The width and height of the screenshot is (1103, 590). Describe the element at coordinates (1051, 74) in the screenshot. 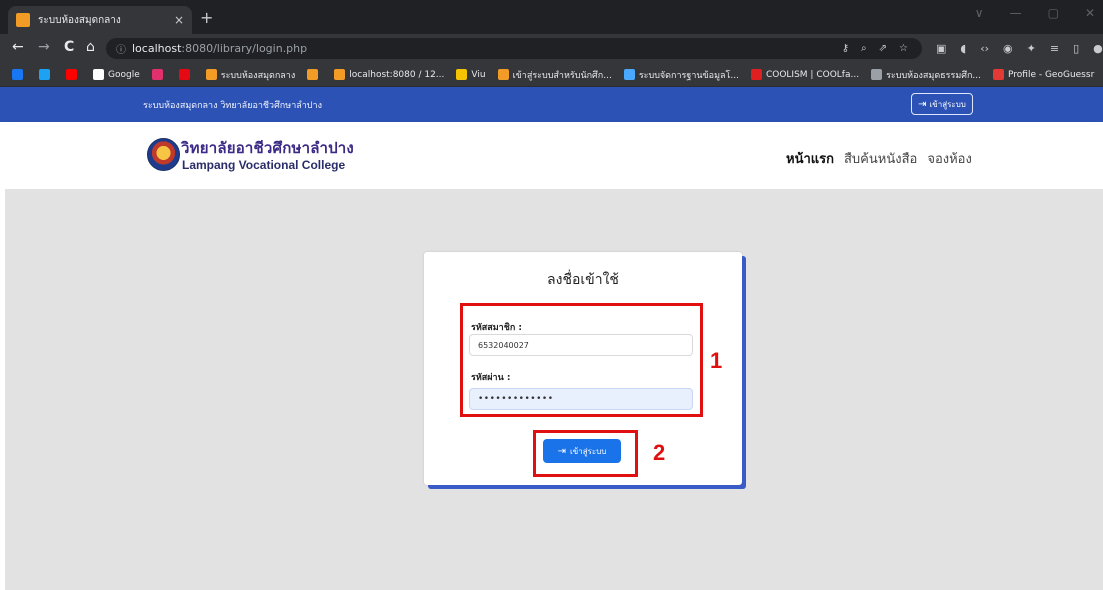

I see `bookmark-label: Profile - GeoGuessr` at that location.